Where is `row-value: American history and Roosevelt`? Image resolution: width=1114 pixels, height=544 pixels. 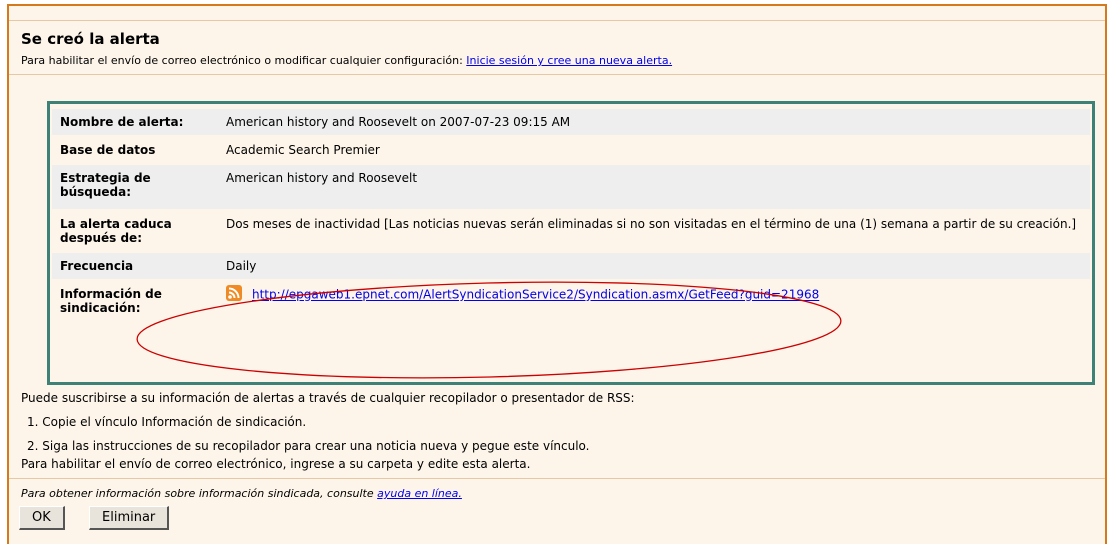 row-value: American history and Roosevelt is located at coordinates (654, 187).